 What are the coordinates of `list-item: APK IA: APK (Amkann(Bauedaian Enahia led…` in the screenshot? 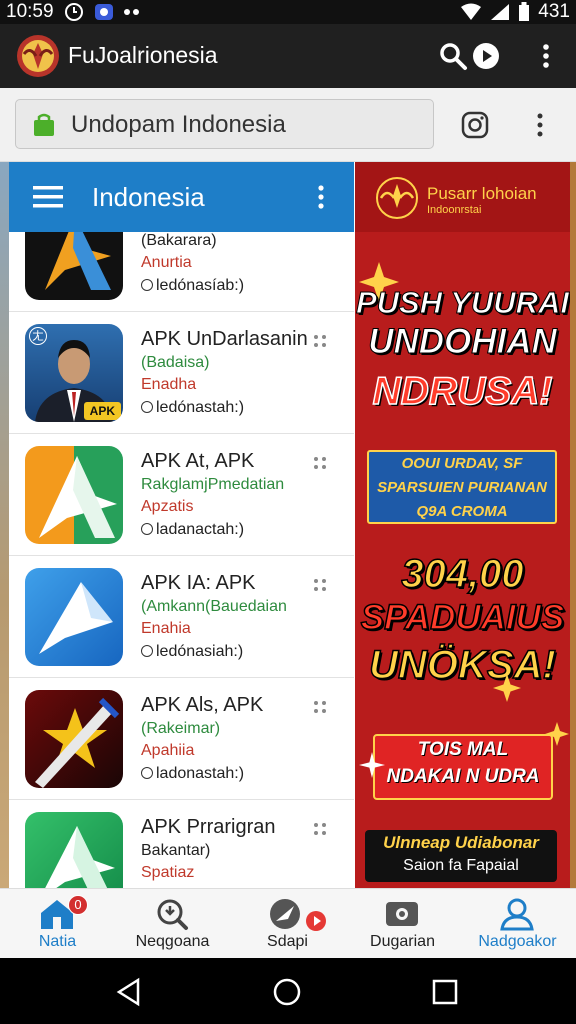 It's located at (181, 617).